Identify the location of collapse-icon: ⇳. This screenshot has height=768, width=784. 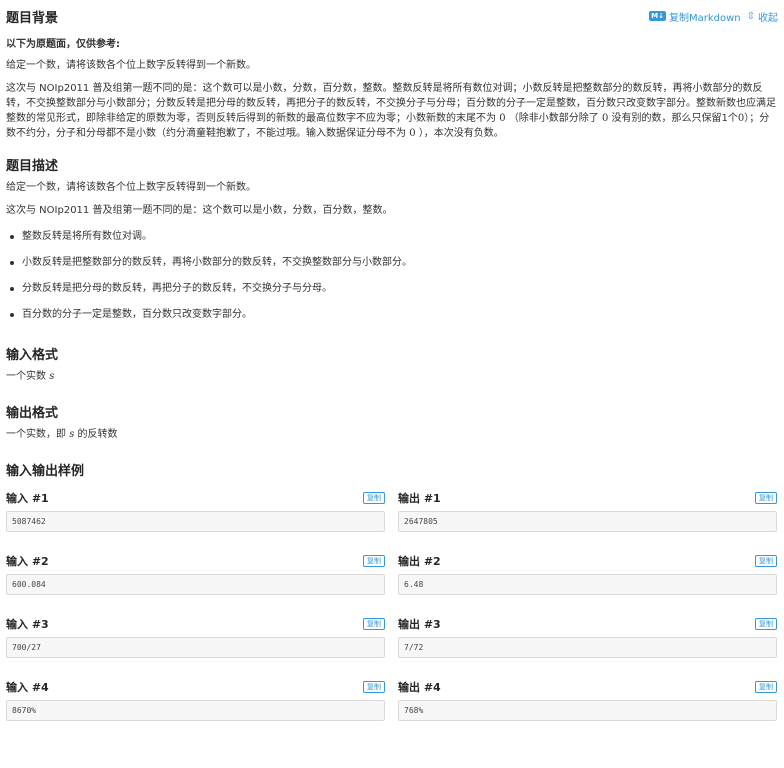
(750, 16).